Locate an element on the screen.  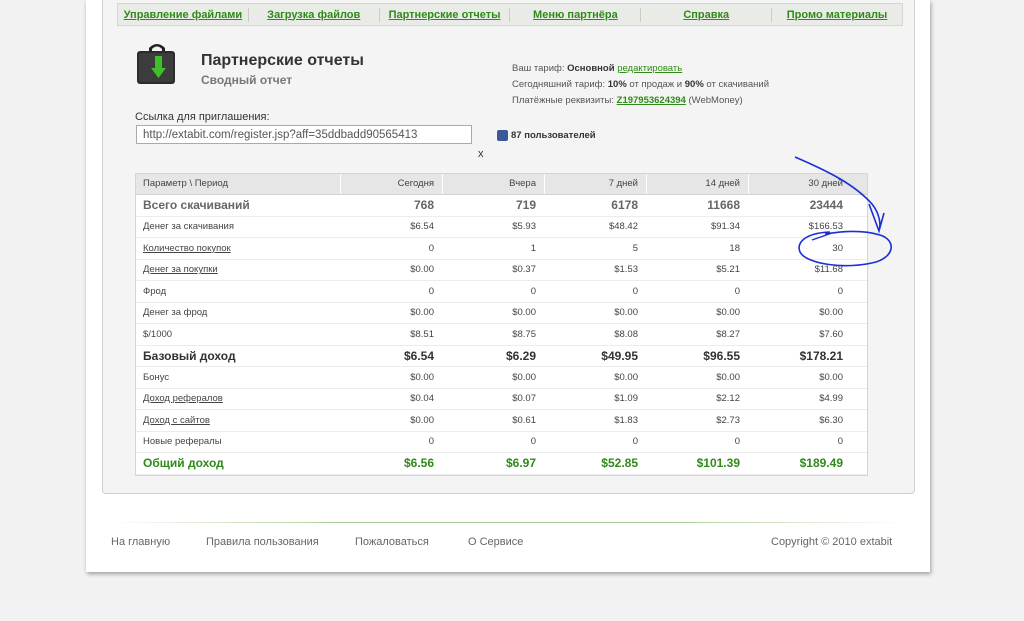
row-value: $96.55 is located at coordinates (721, 355).